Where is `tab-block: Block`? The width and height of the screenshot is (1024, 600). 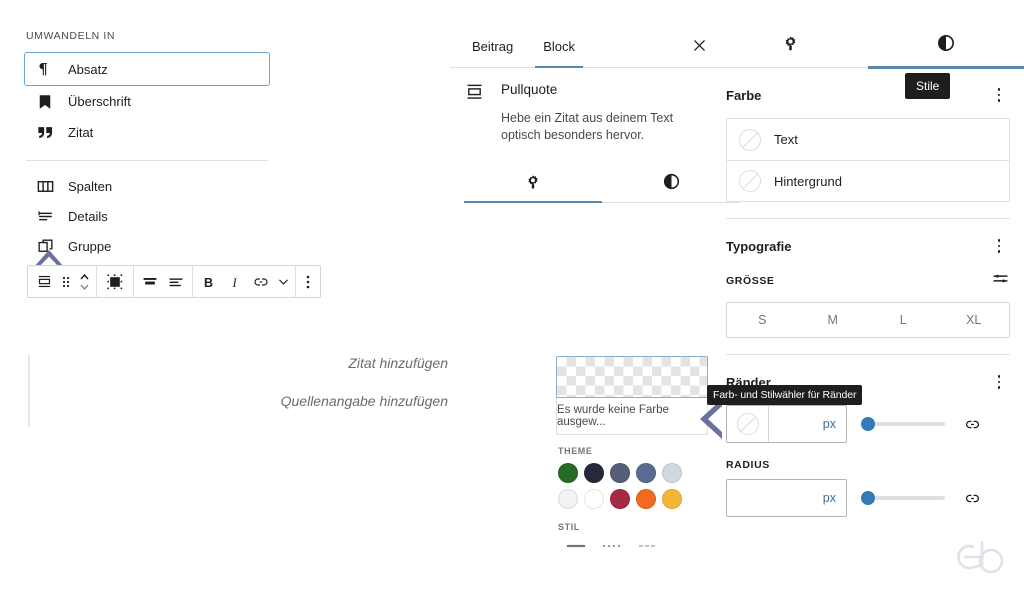
tab-block: Block is located at coordinates (559, 53).